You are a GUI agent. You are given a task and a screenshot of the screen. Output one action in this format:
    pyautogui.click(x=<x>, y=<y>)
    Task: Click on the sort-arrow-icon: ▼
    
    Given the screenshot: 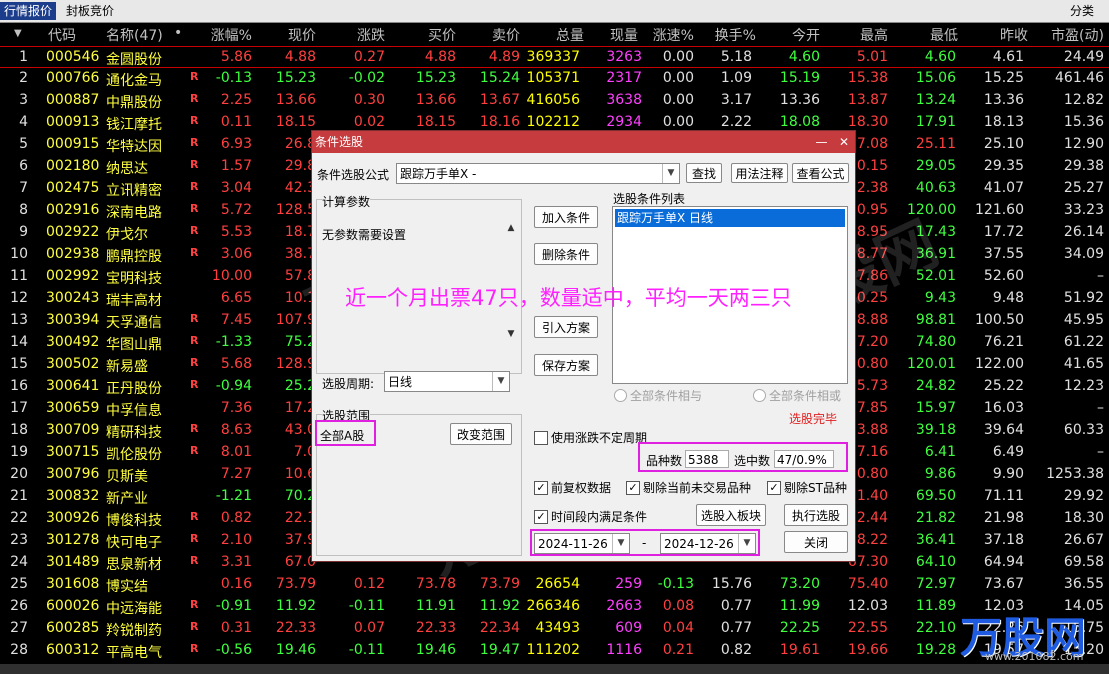 What is the action you would take?
    pyautogui.click(x=18, y=33)
    